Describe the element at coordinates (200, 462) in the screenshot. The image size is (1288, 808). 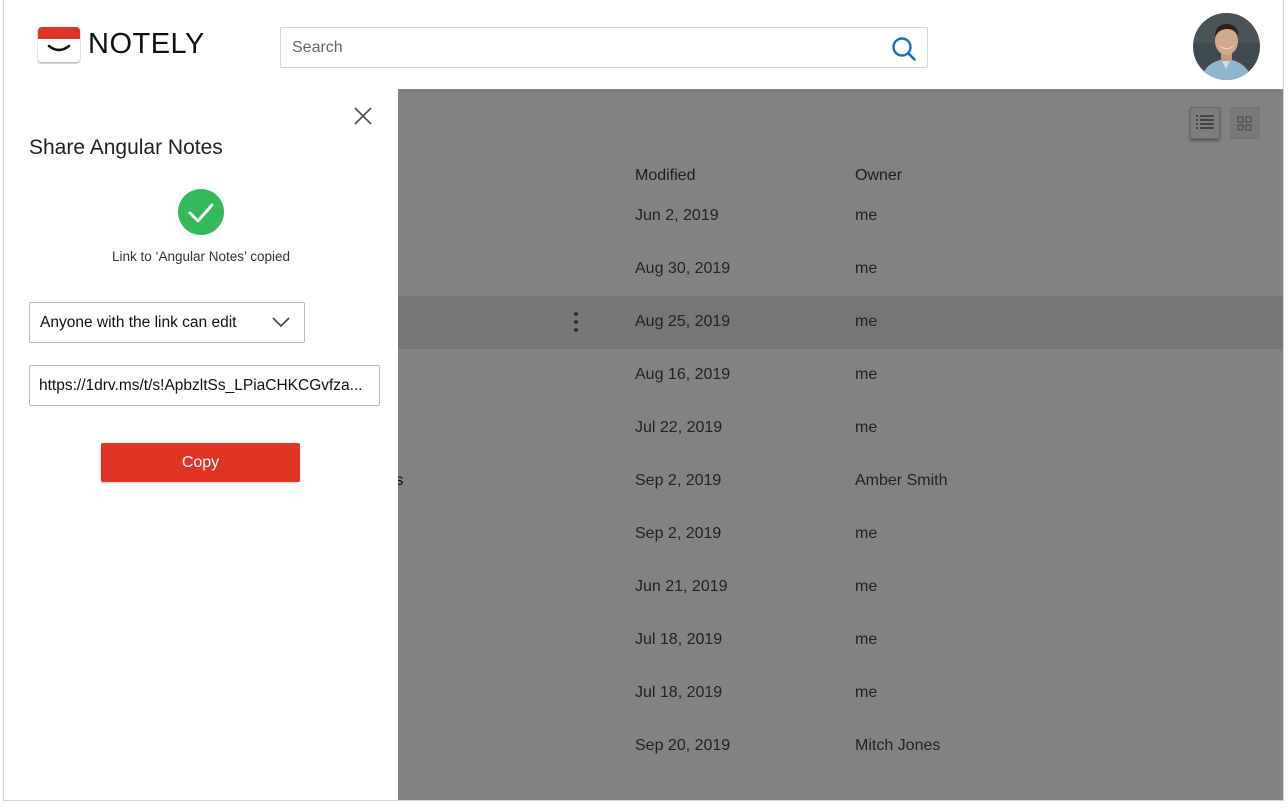
I see `copy-button: Copy` at that location.